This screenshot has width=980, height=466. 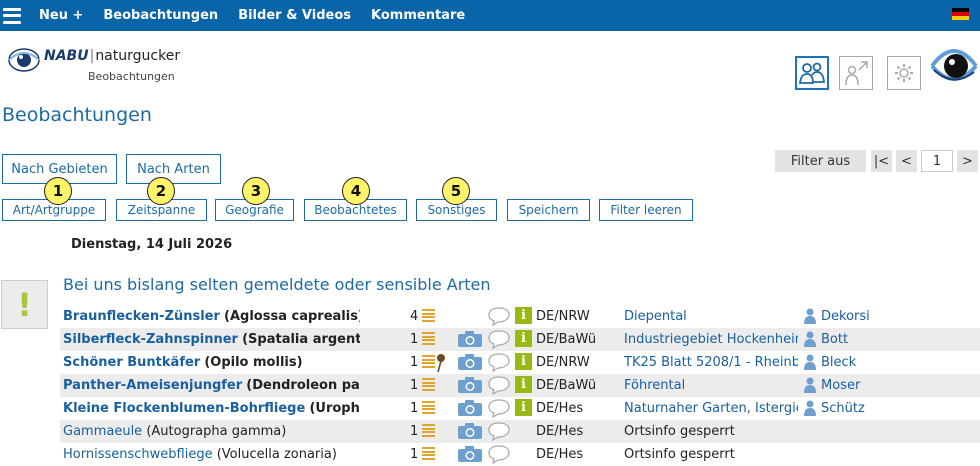 I want to click on location-link: Industriegebiet Hockenheim, so click(x=711, y=339).